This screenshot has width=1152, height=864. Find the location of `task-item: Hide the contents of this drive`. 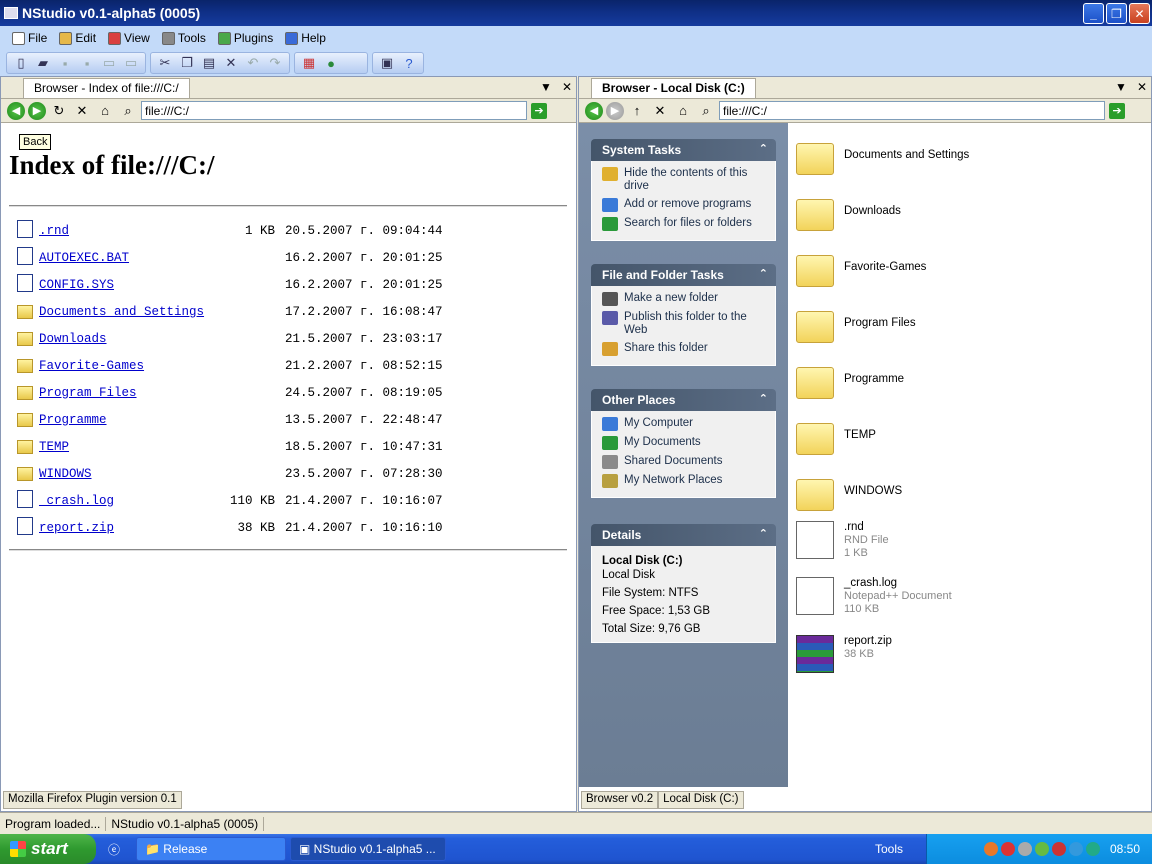

task-item: Hide the contents of this drive is located at coordinates (684, 180).